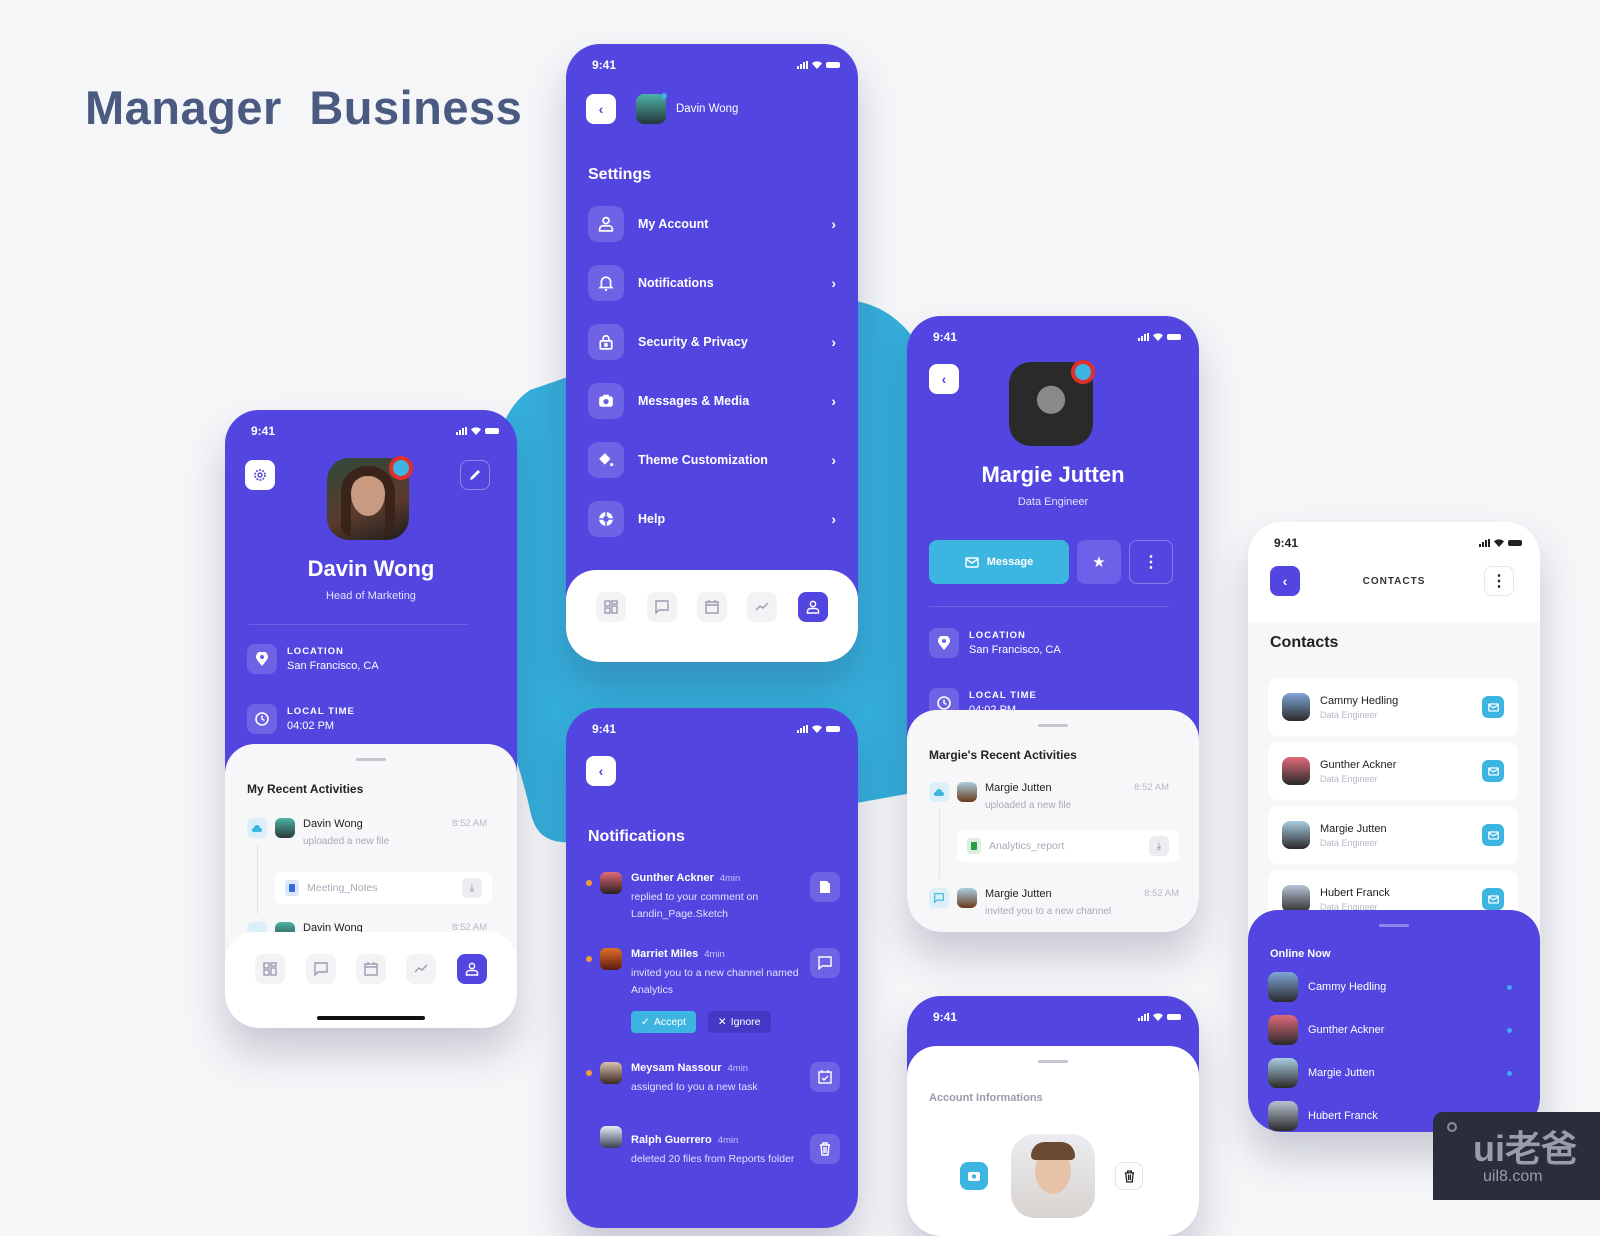 The image size is (1600, 1236). I want to click on online-user: Gunther Ackner, so click(1390, 1030).